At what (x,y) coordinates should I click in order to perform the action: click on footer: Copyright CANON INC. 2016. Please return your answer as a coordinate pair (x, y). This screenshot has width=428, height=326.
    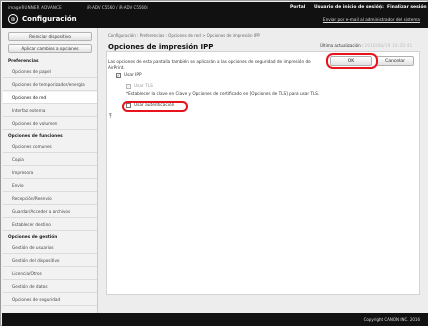
    Looking at the image, I should click on (215, 319).